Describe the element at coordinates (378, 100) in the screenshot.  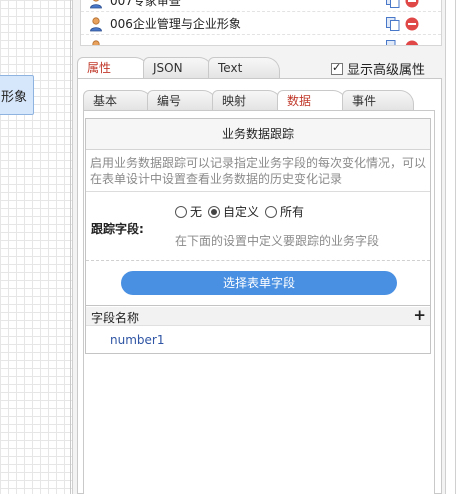
I see `tab-events: 事件` at that location.